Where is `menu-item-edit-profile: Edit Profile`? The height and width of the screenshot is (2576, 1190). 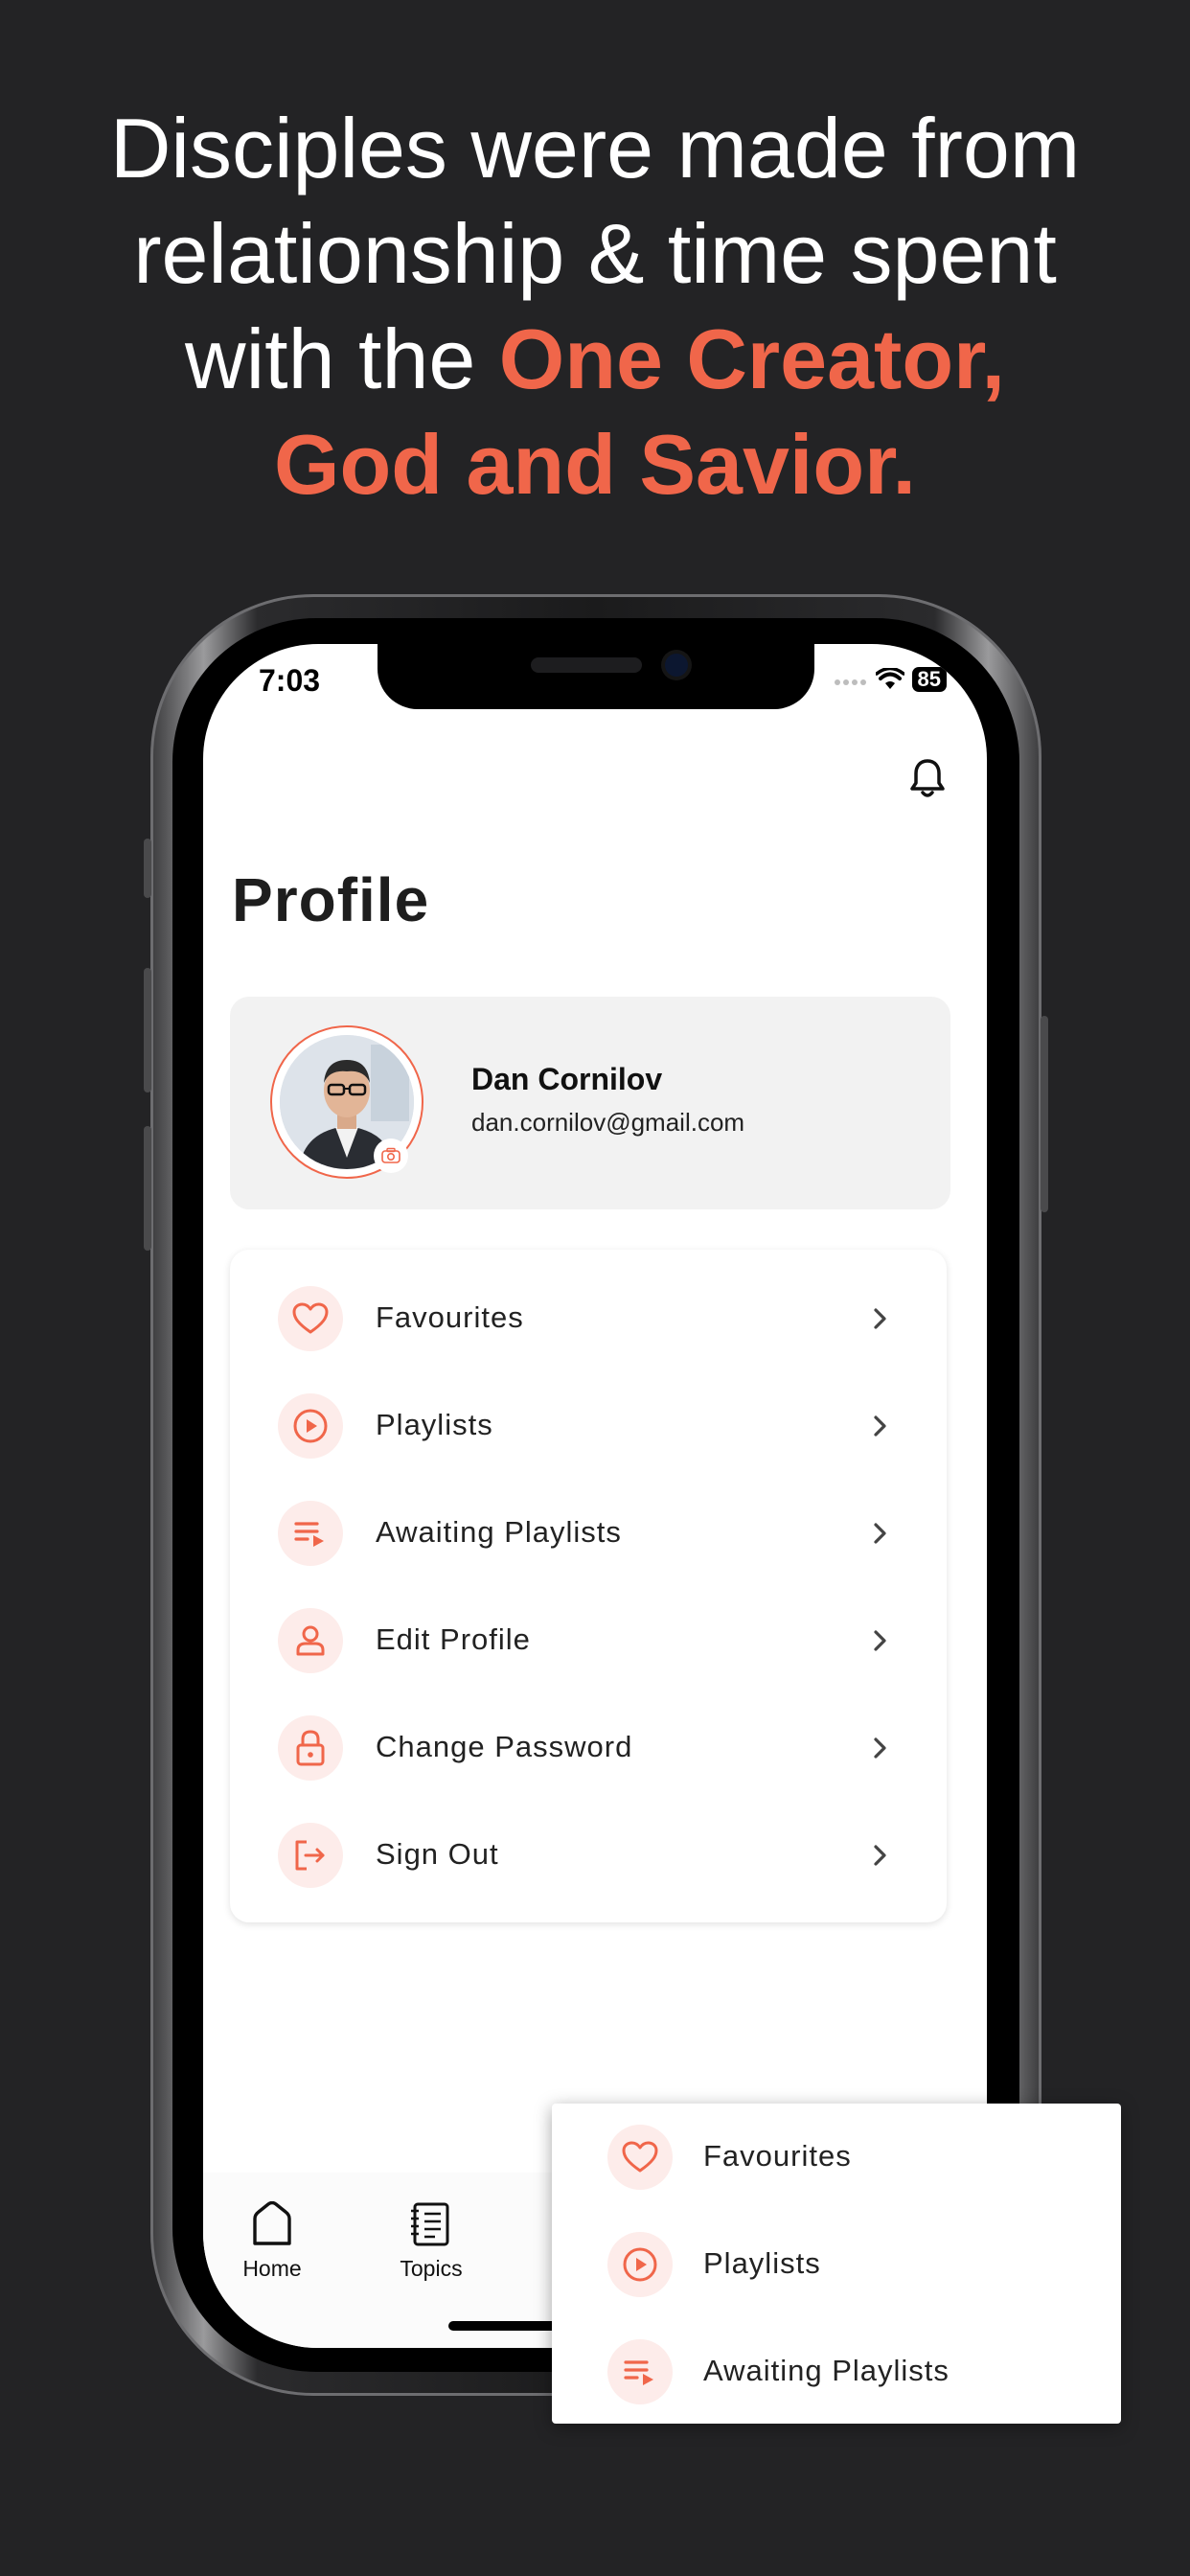
menu-item-edit-profile: Edit Profile is located at coordinates (589, 1640).